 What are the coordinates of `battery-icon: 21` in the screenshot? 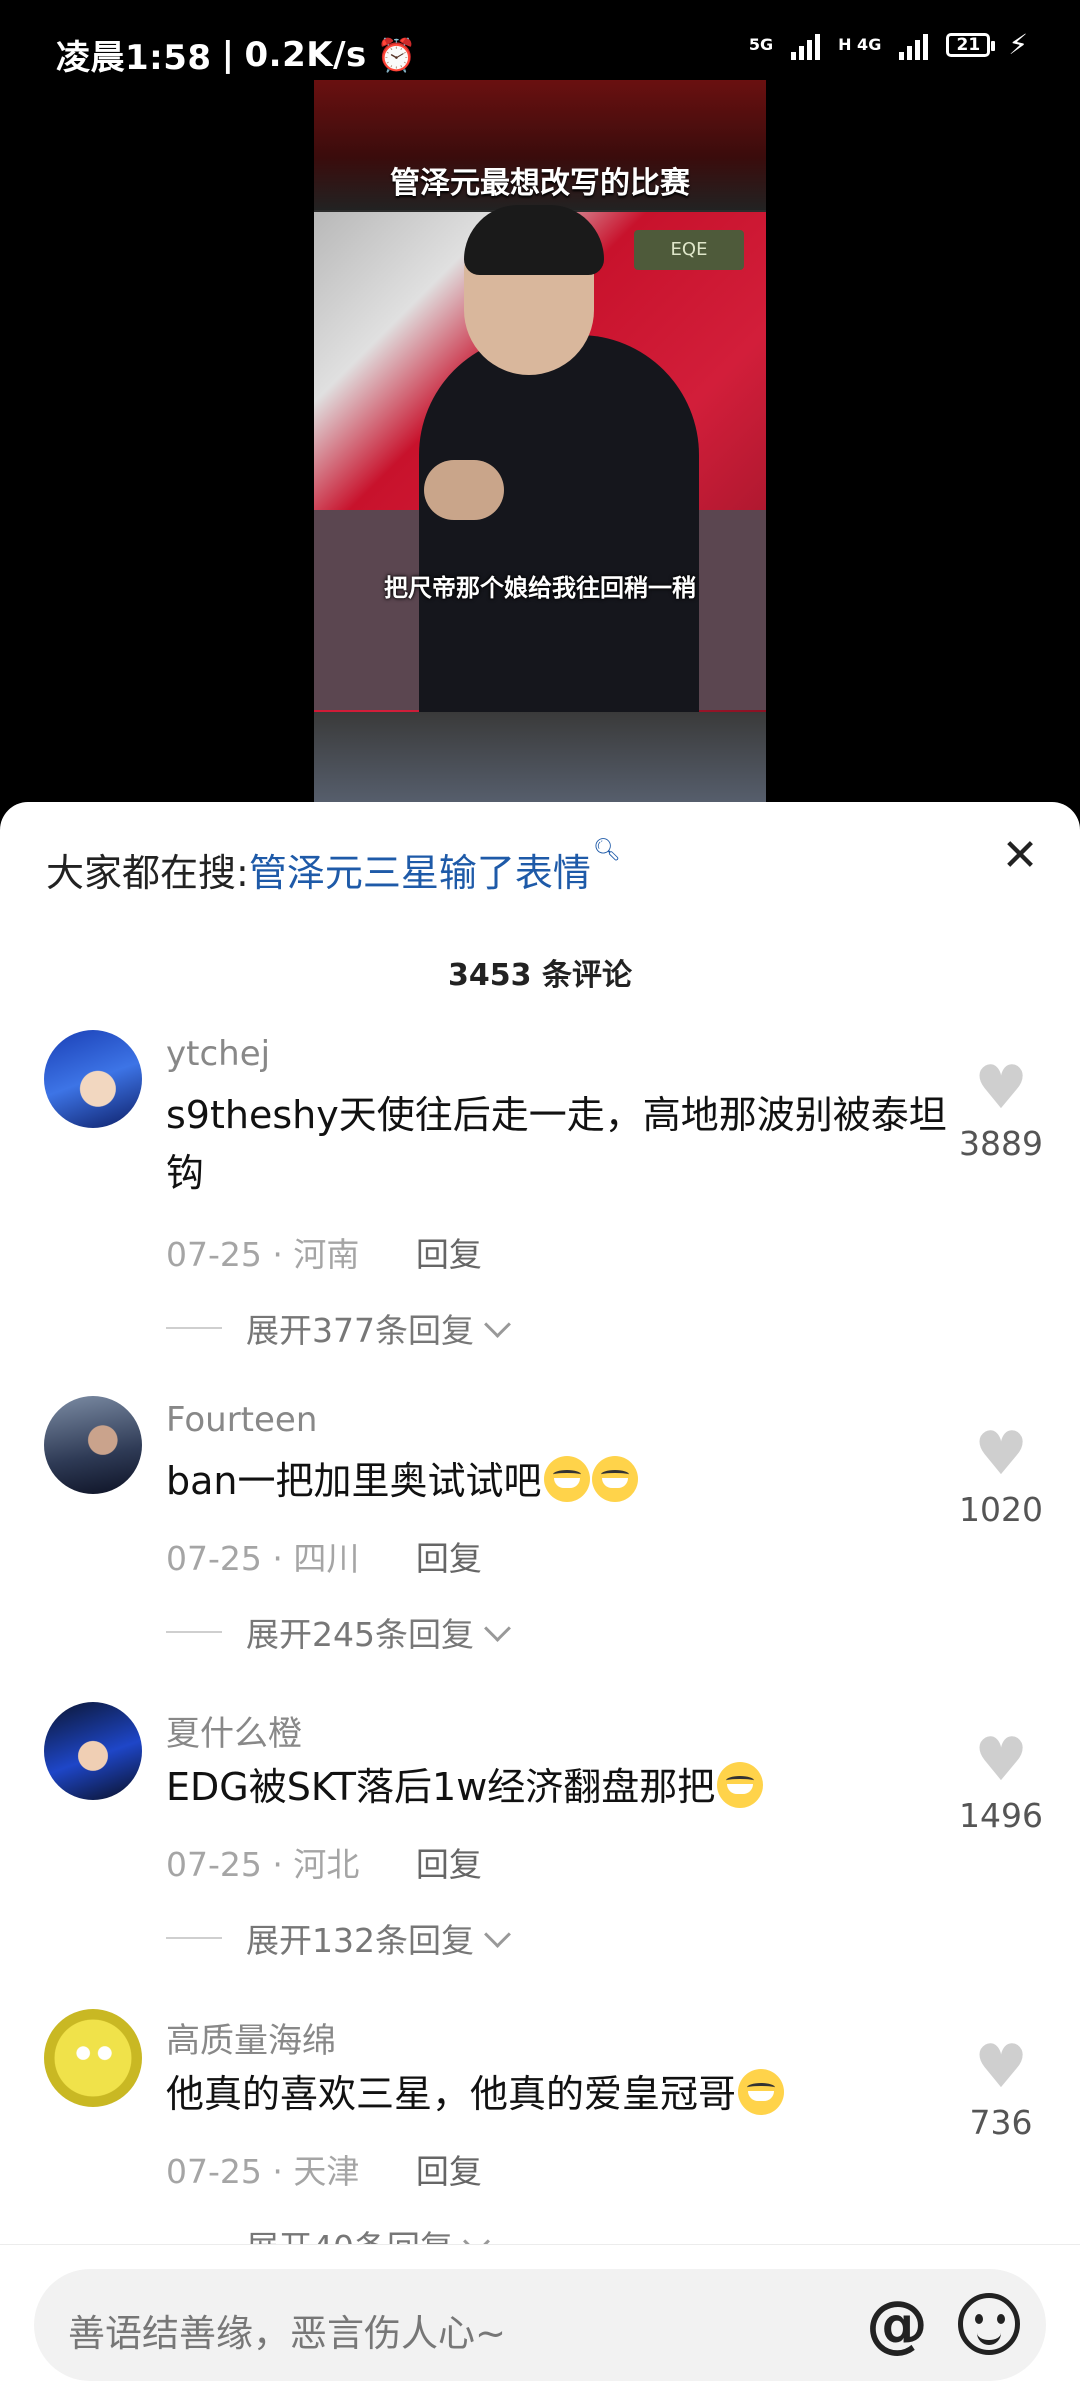 It's located at (971, 44).